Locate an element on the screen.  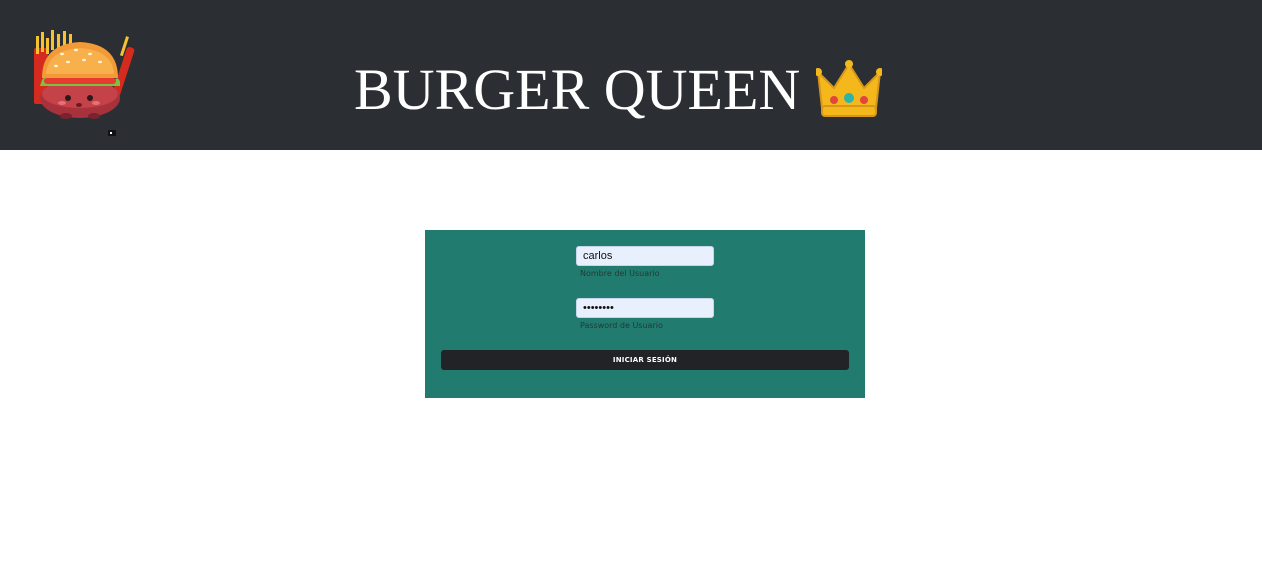
username-field-group: Nombre del Usuario is located at coordinates (645, 262).